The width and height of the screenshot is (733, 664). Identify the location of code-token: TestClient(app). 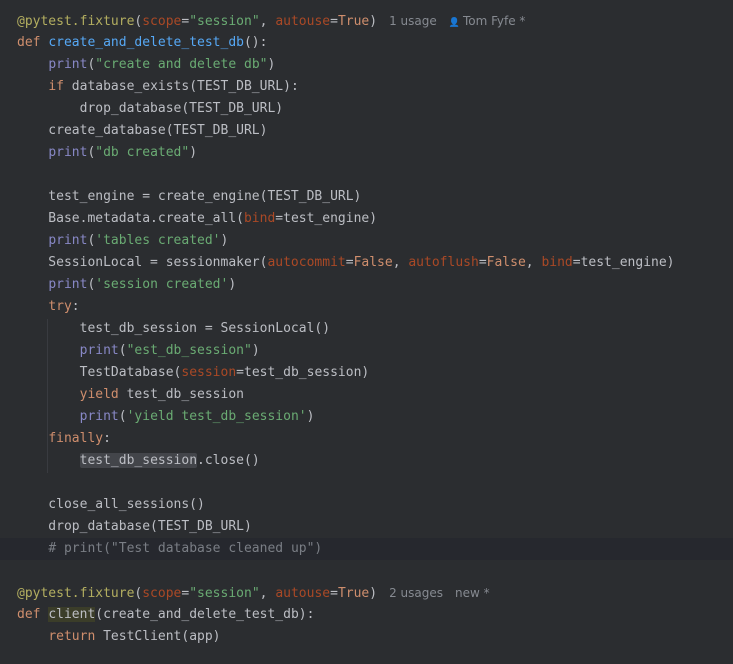
(162, 636).